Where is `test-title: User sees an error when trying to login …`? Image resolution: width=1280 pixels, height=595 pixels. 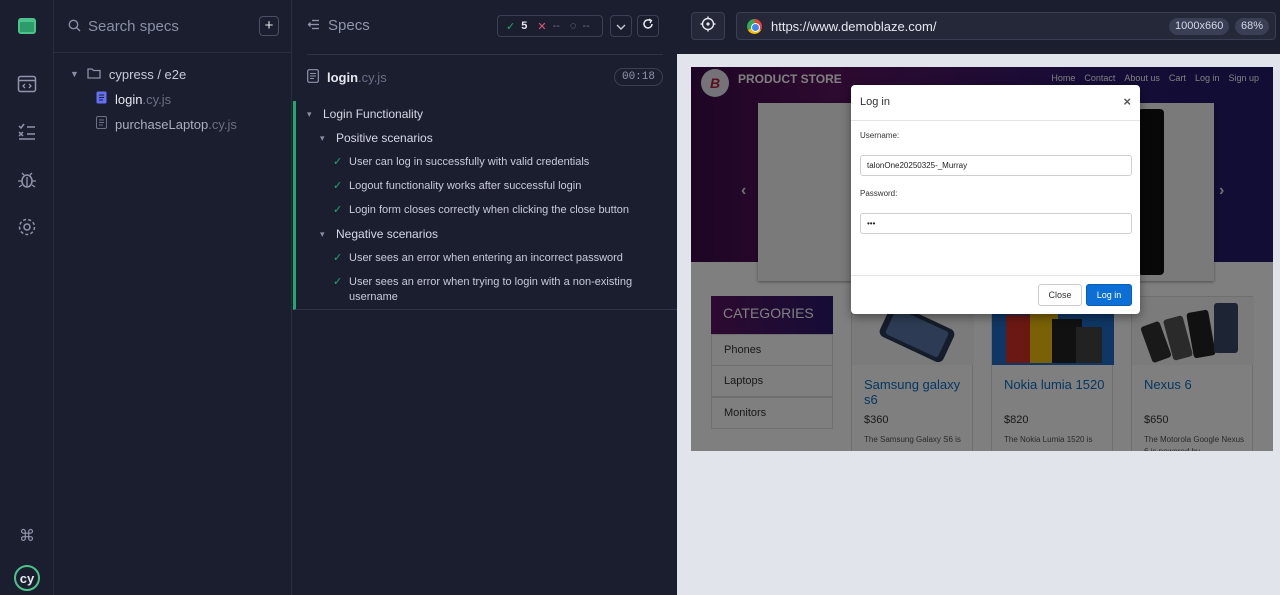 test-title: User sees an error when trying to login … is located at coordinates (491, 289).